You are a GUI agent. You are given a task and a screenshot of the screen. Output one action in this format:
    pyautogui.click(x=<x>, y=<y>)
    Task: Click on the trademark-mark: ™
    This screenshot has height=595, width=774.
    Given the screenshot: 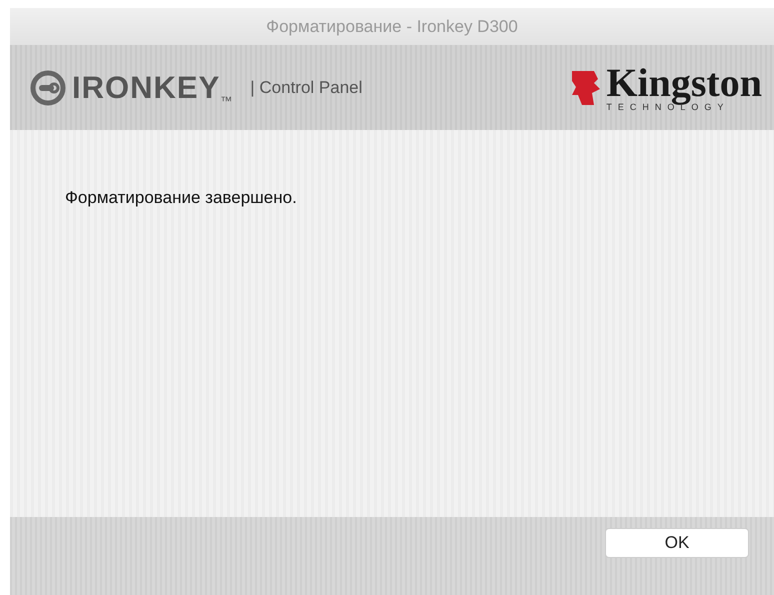 What is the action you would take?
    pyautogui.click(x=226, y=101)
    